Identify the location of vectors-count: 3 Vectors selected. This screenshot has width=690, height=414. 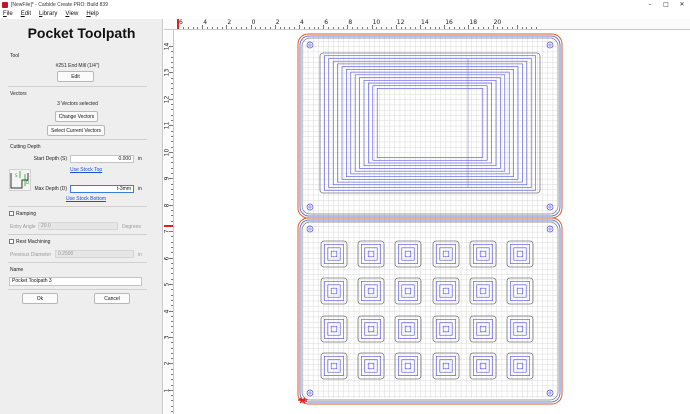
(77, 104).